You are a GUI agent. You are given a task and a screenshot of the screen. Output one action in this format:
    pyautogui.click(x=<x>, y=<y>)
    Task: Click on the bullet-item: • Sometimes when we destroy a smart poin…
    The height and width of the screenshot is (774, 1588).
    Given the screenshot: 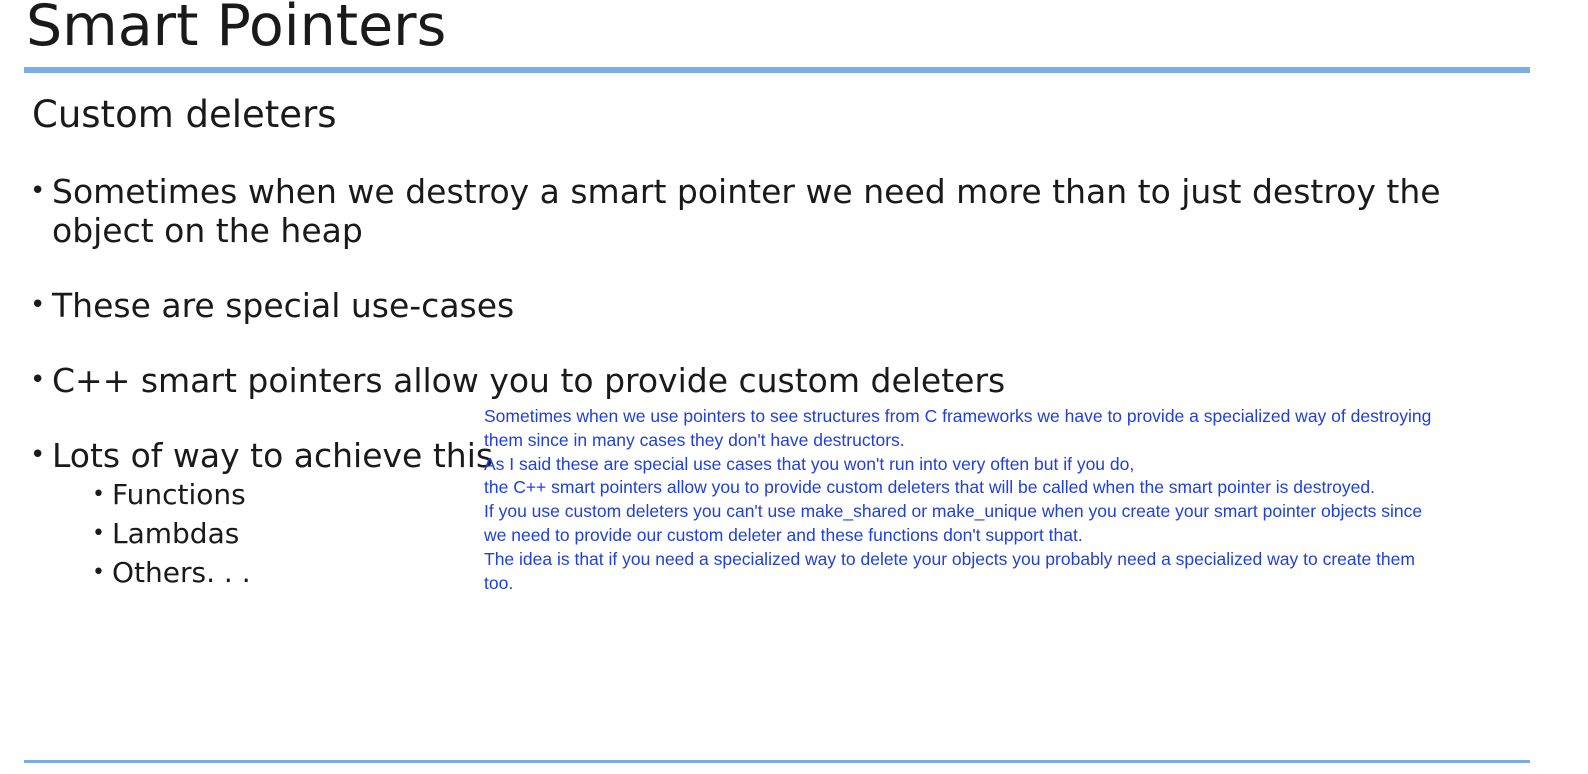 What is the action you would take?
    pyautogui.click(x=751, y=211)
    